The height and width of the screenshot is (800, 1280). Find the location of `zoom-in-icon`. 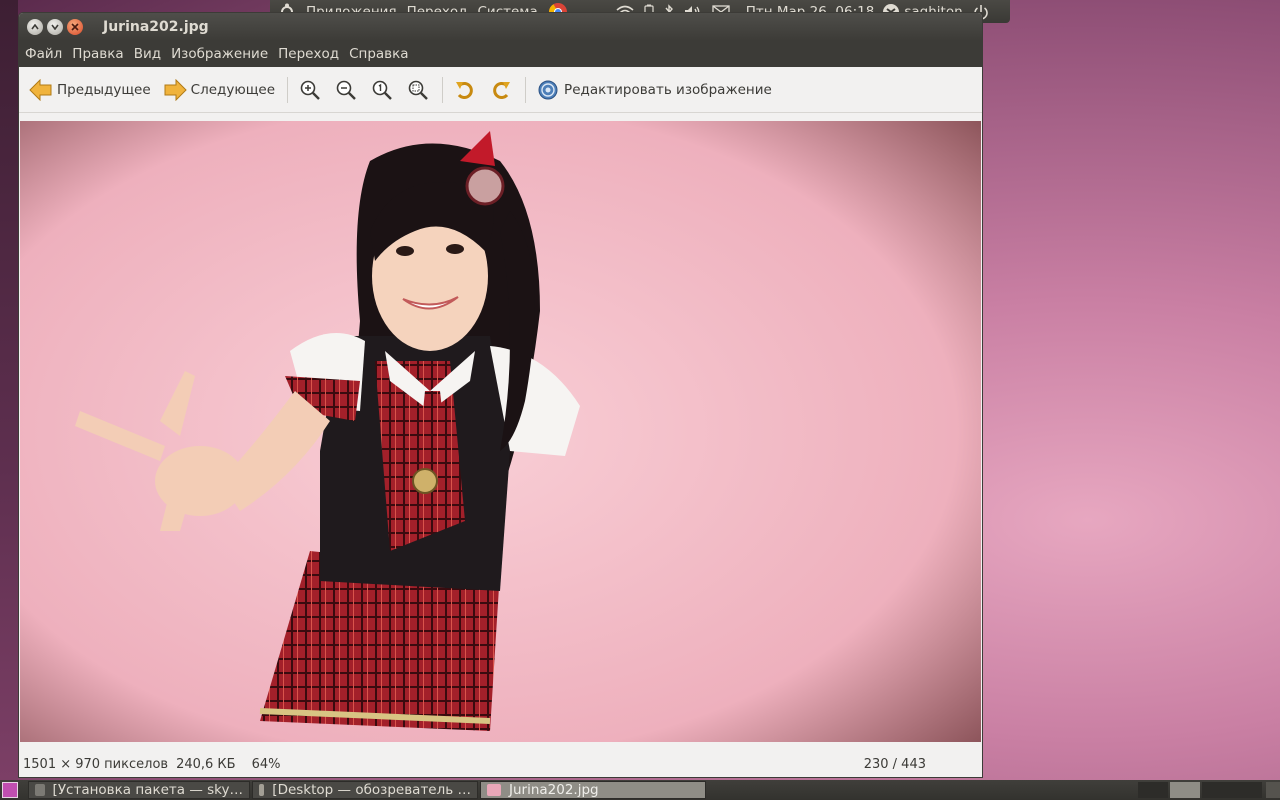

zoom-in-icon is located at coordinates (310, 90).